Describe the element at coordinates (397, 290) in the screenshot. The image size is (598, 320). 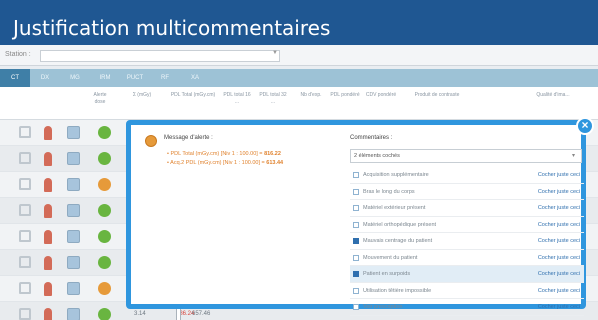
I see `comment-label: Utilisation têtière impossible` at that location.